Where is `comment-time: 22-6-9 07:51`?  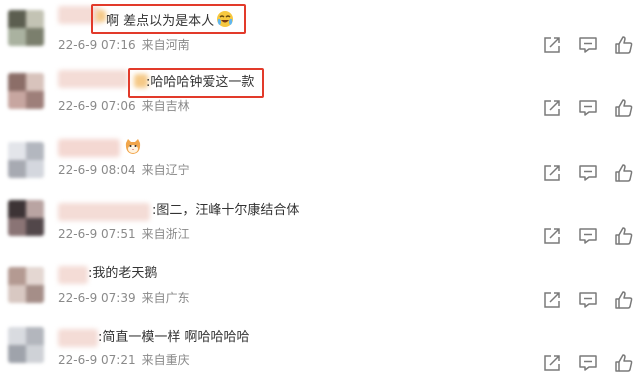
comment-time: 22-6-9 07:51 is located at coordinates (97, 234).